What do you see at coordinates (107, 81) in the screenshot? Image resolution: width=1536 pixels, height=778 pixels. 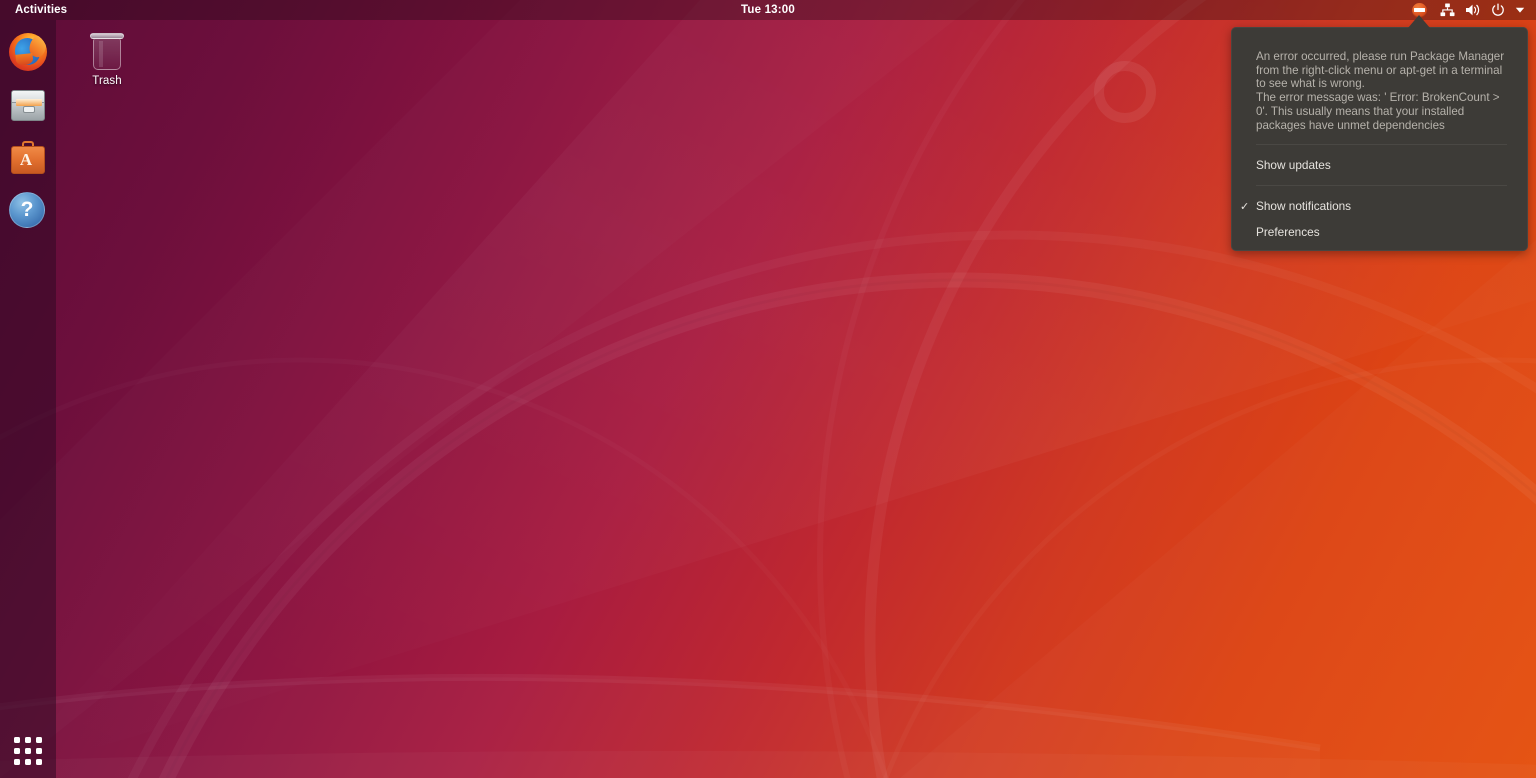 I see `desktop-icon-label: Trash` at bounding box center [107, 81].